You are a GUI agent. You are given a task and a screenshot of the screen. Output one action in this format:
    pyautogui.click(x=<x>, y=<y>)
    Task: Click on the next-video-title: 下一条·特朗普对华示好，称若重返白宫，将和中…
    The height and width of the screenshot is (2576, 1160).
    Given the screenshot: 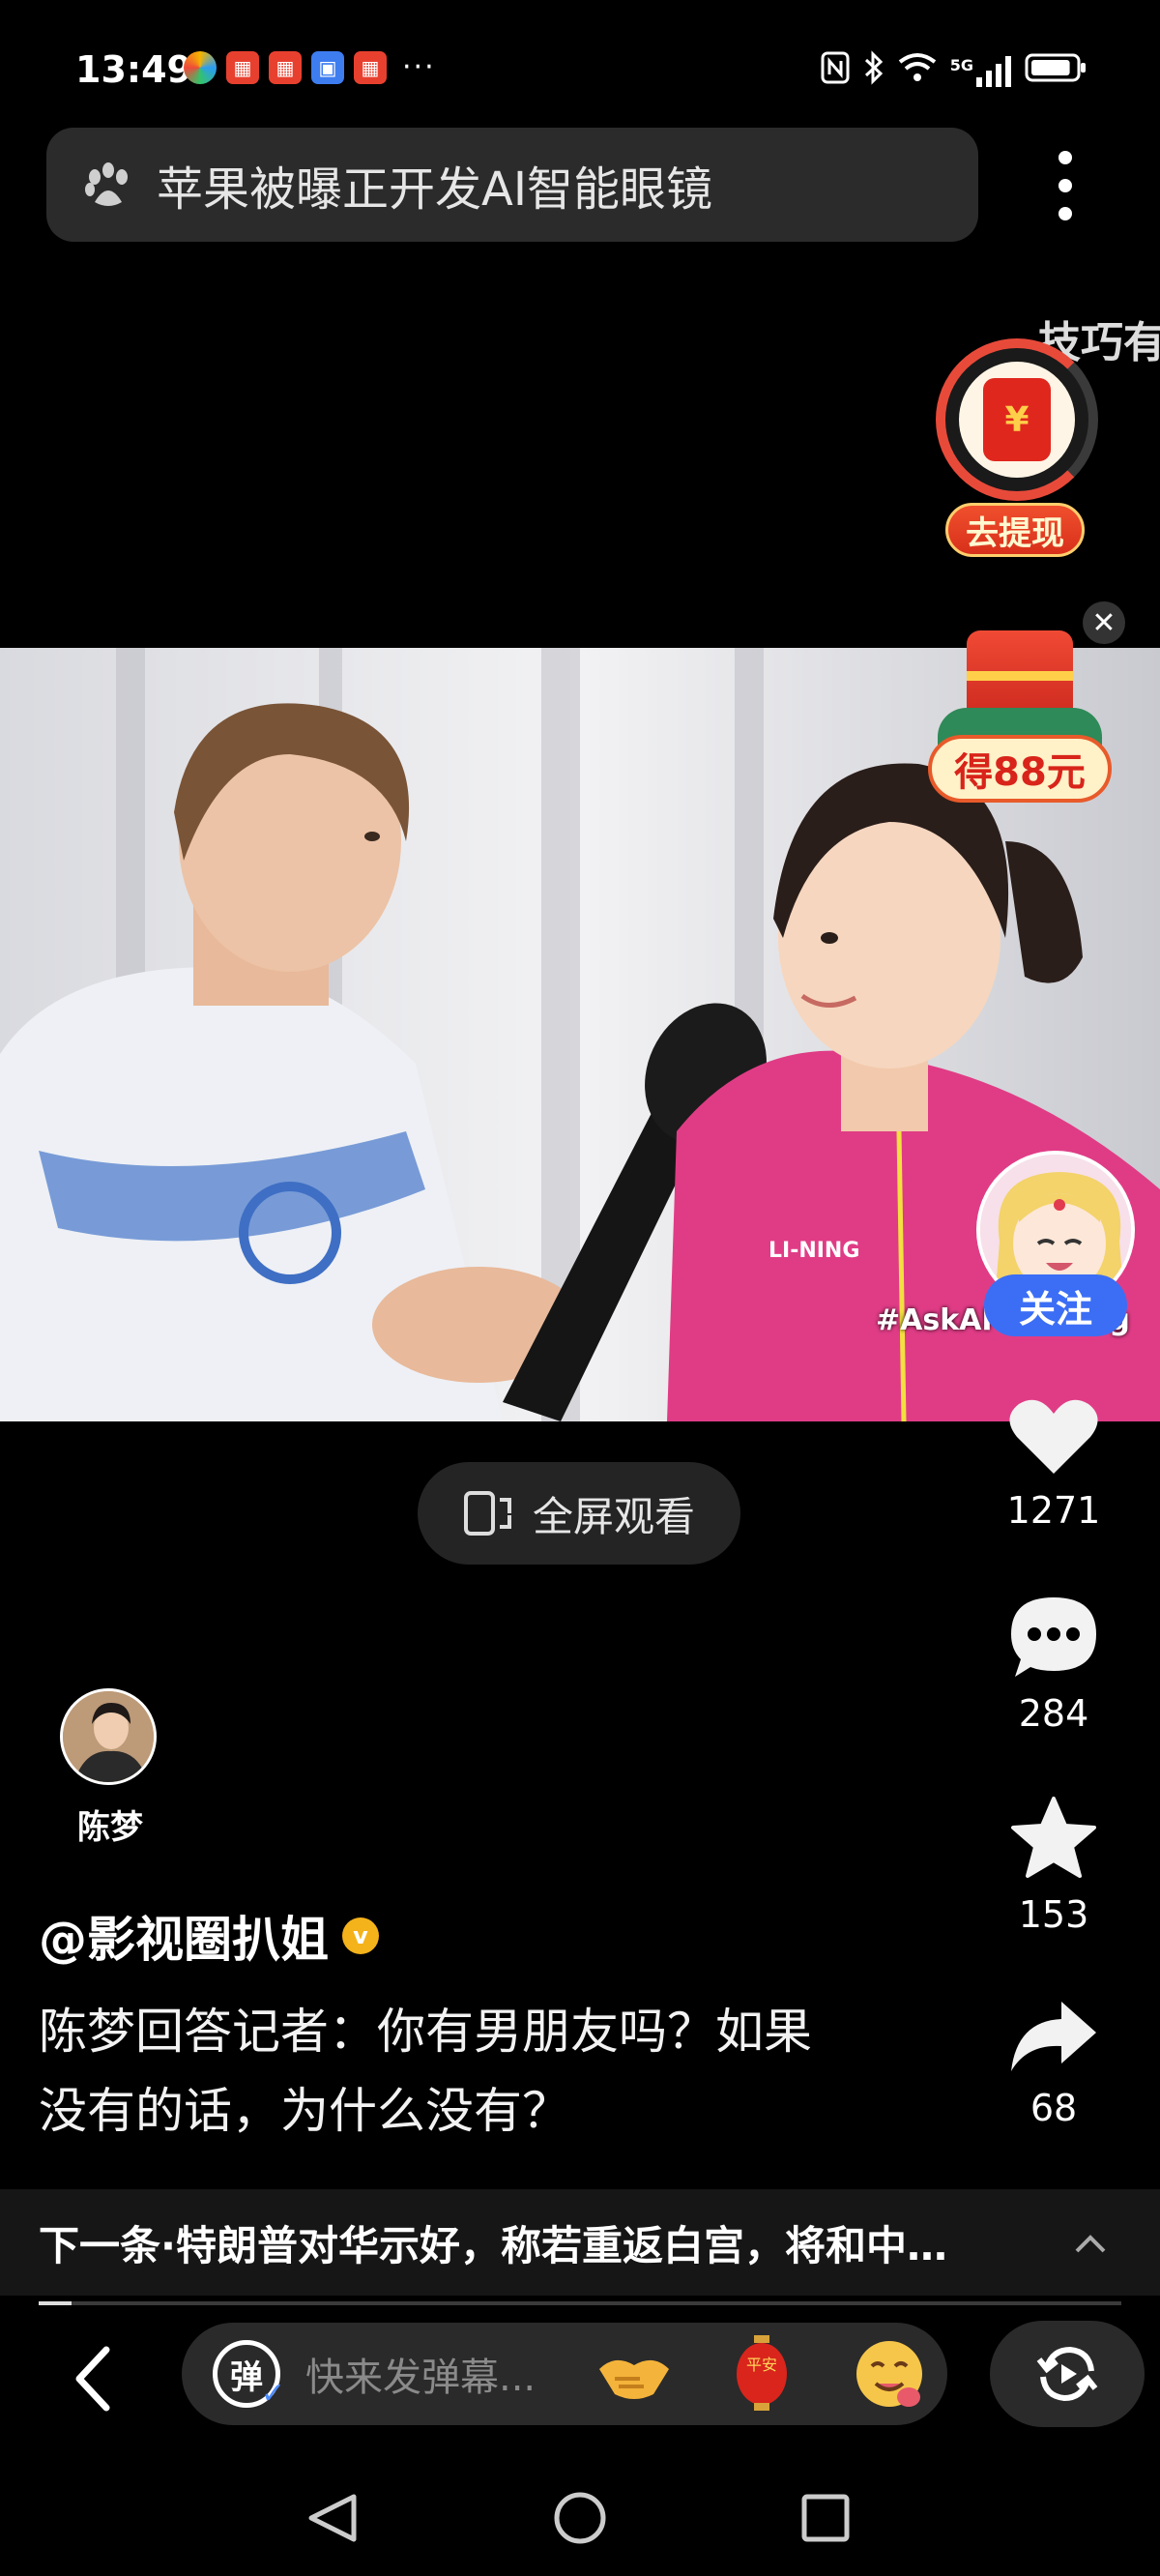 What is the action you would take?
    pyautogui.click(x=493, y=2245)
    